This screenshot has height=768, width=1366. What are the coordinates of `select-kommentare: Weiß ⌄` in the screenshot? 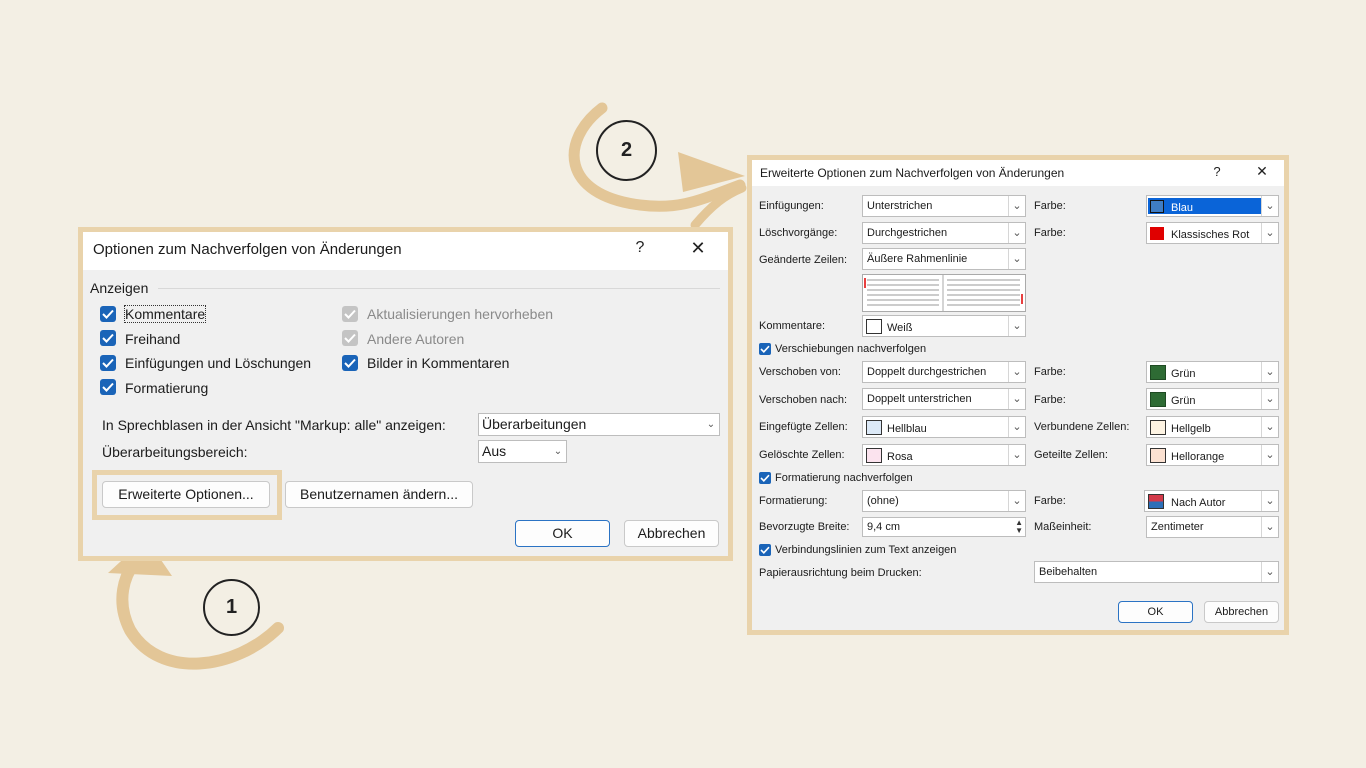 It's located at (944, 326).